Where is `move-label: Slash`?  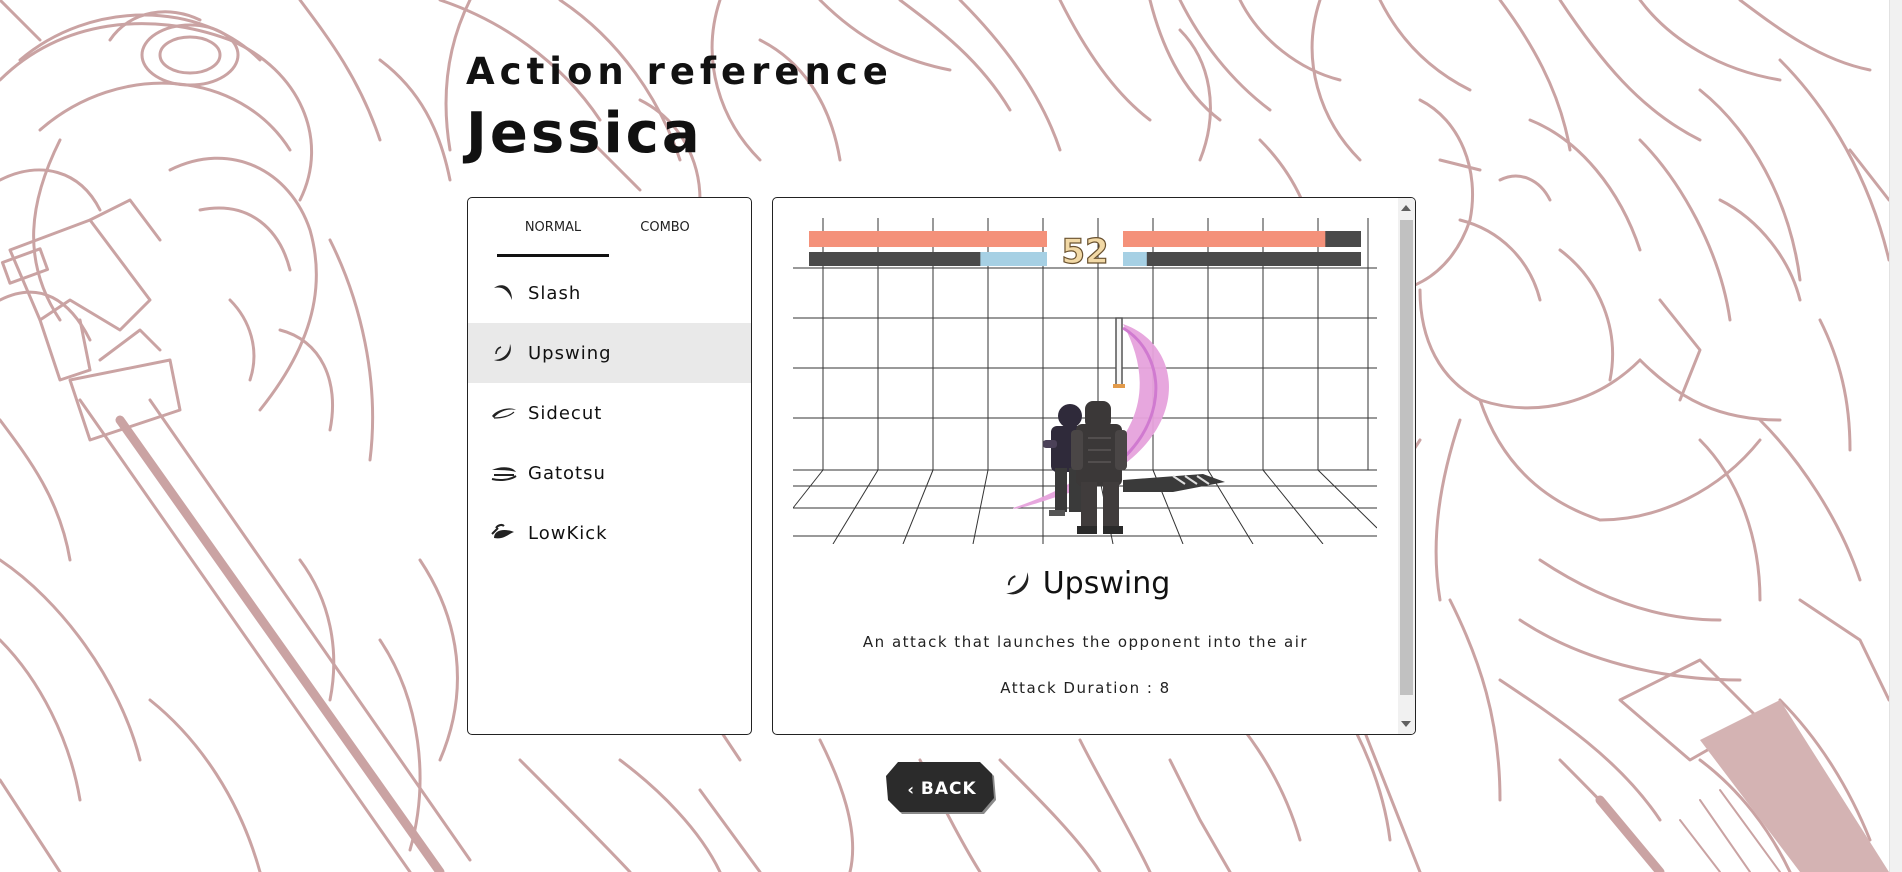
move-label: Slash is located at coordinates (555, 293).